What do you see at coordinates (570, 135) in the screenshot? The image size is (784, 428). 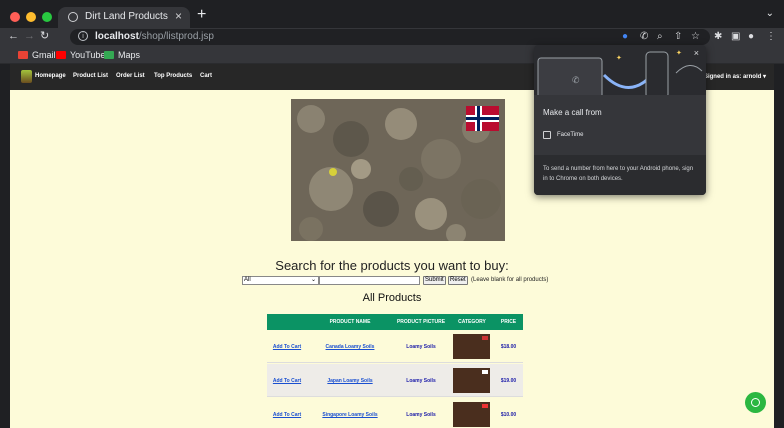 I see `facetime-label: FaceTime` at bounding box center [570, 135].